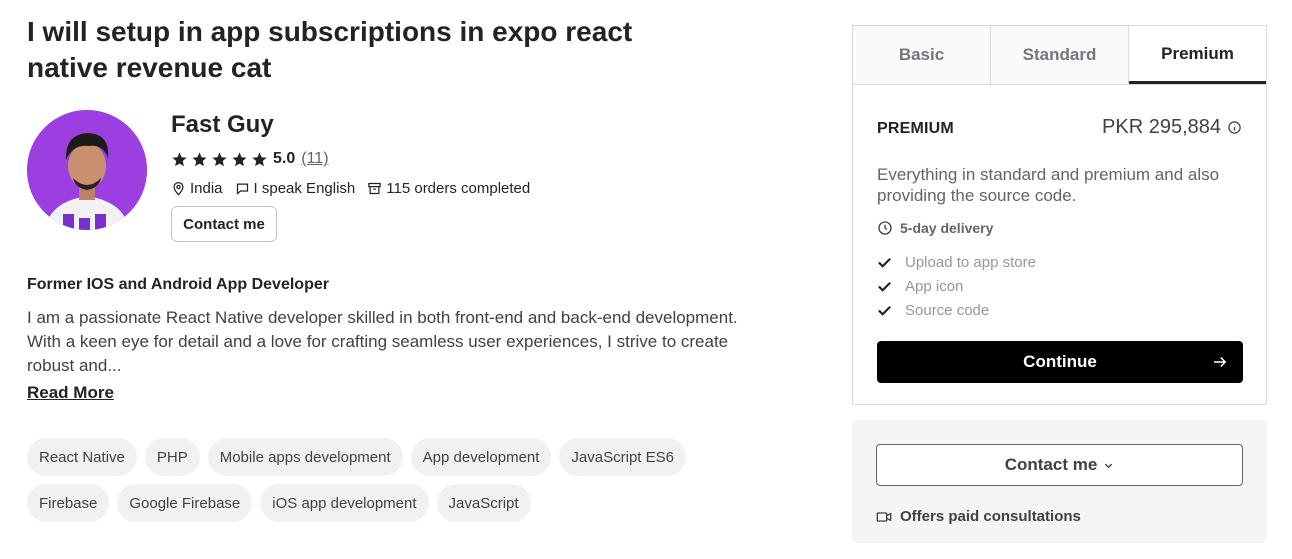 This screenshot has width=1292, height=559. What do you see at coordinates (915, 128) in the screenshot?
I see `package-name: PREMIUM` at bounding box center [915, 128].